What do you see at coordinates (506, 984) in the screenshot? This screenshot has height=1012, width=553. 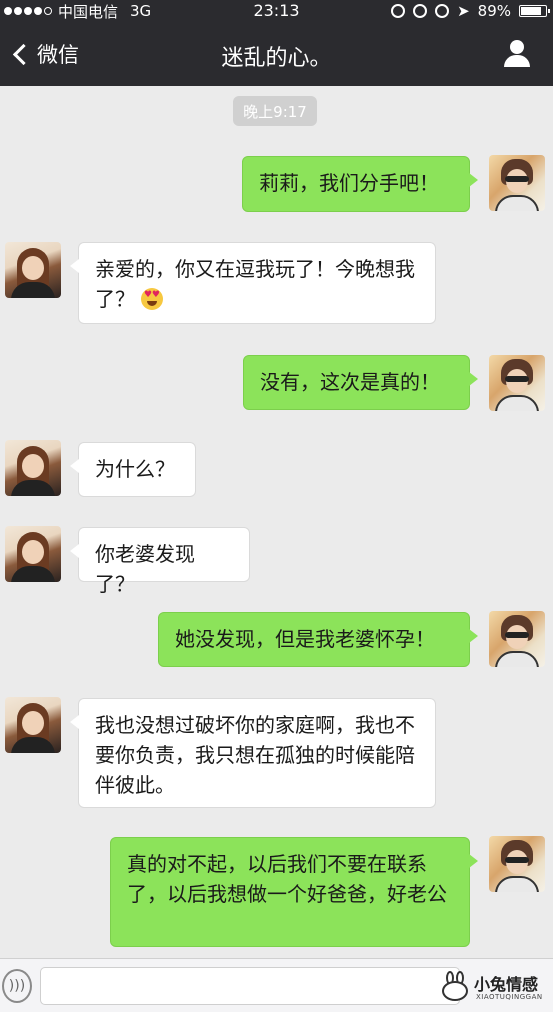 I see `watermark-title: 小兔情感` at bounding box center [506, 984].